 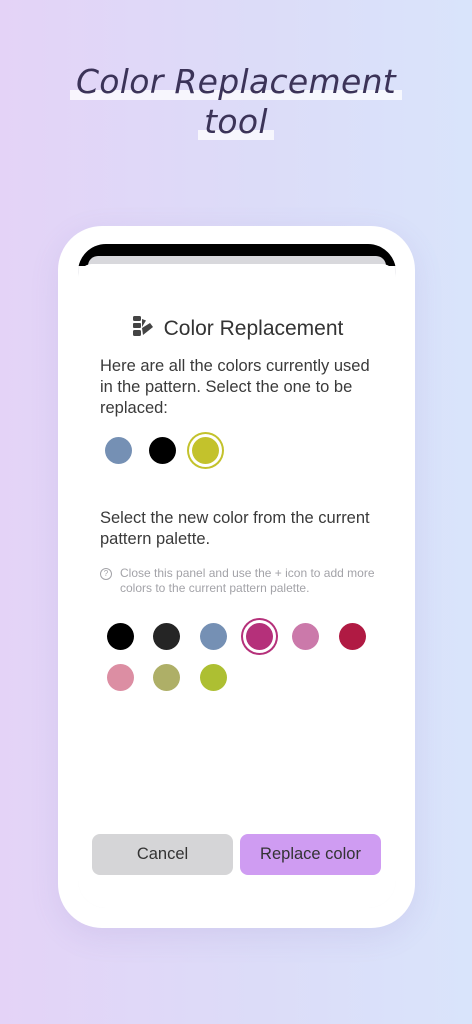 What do you see at coordinates (253, 328) in the screenshot?
I see `panel-title: Color Replacement` at bounding box center [253, 328].